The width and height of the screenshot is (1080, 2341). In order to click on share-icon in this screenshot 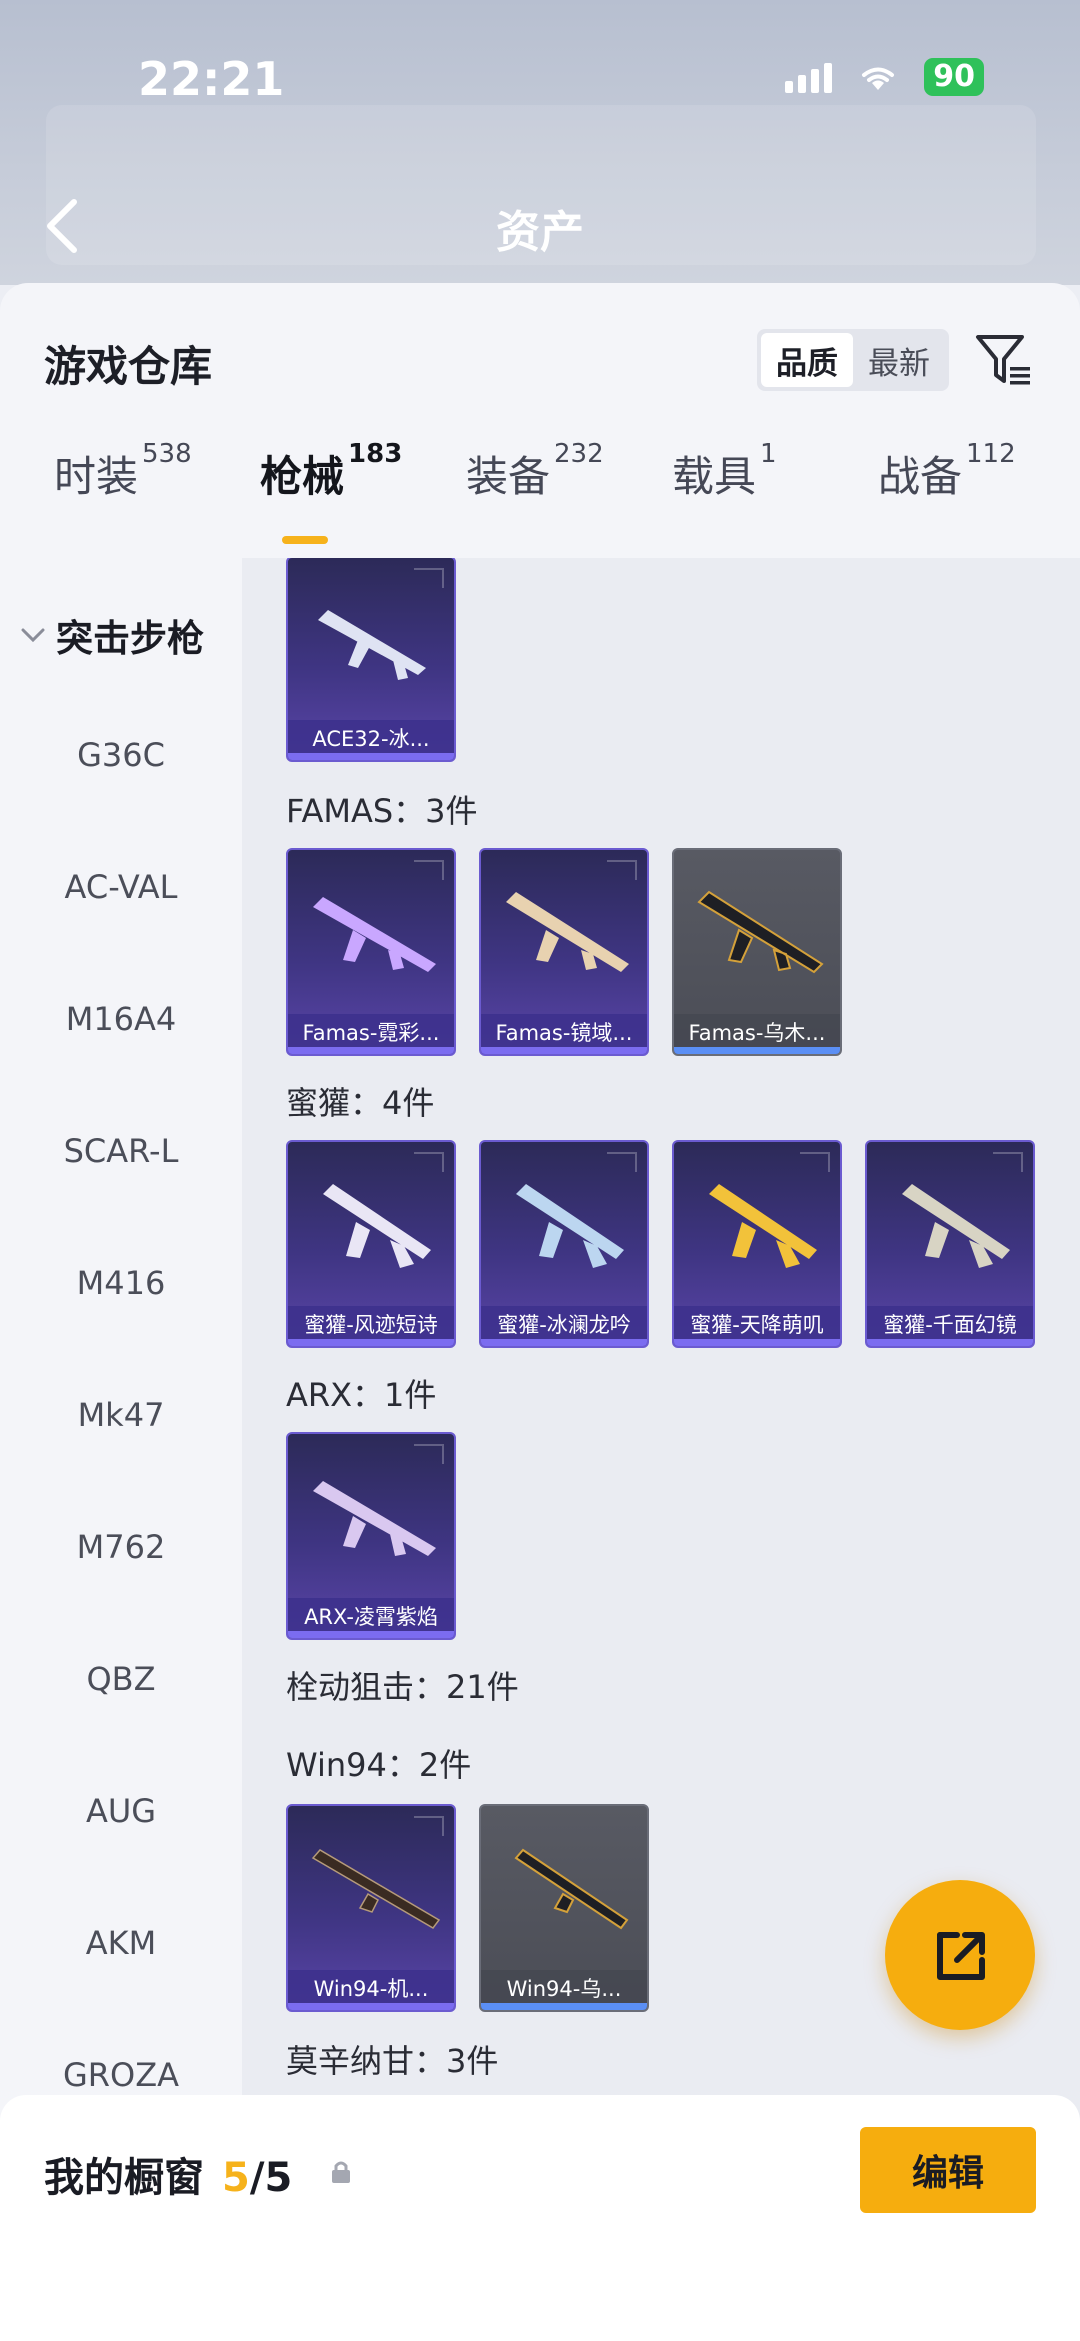, I will do `click(961, 1956)`.